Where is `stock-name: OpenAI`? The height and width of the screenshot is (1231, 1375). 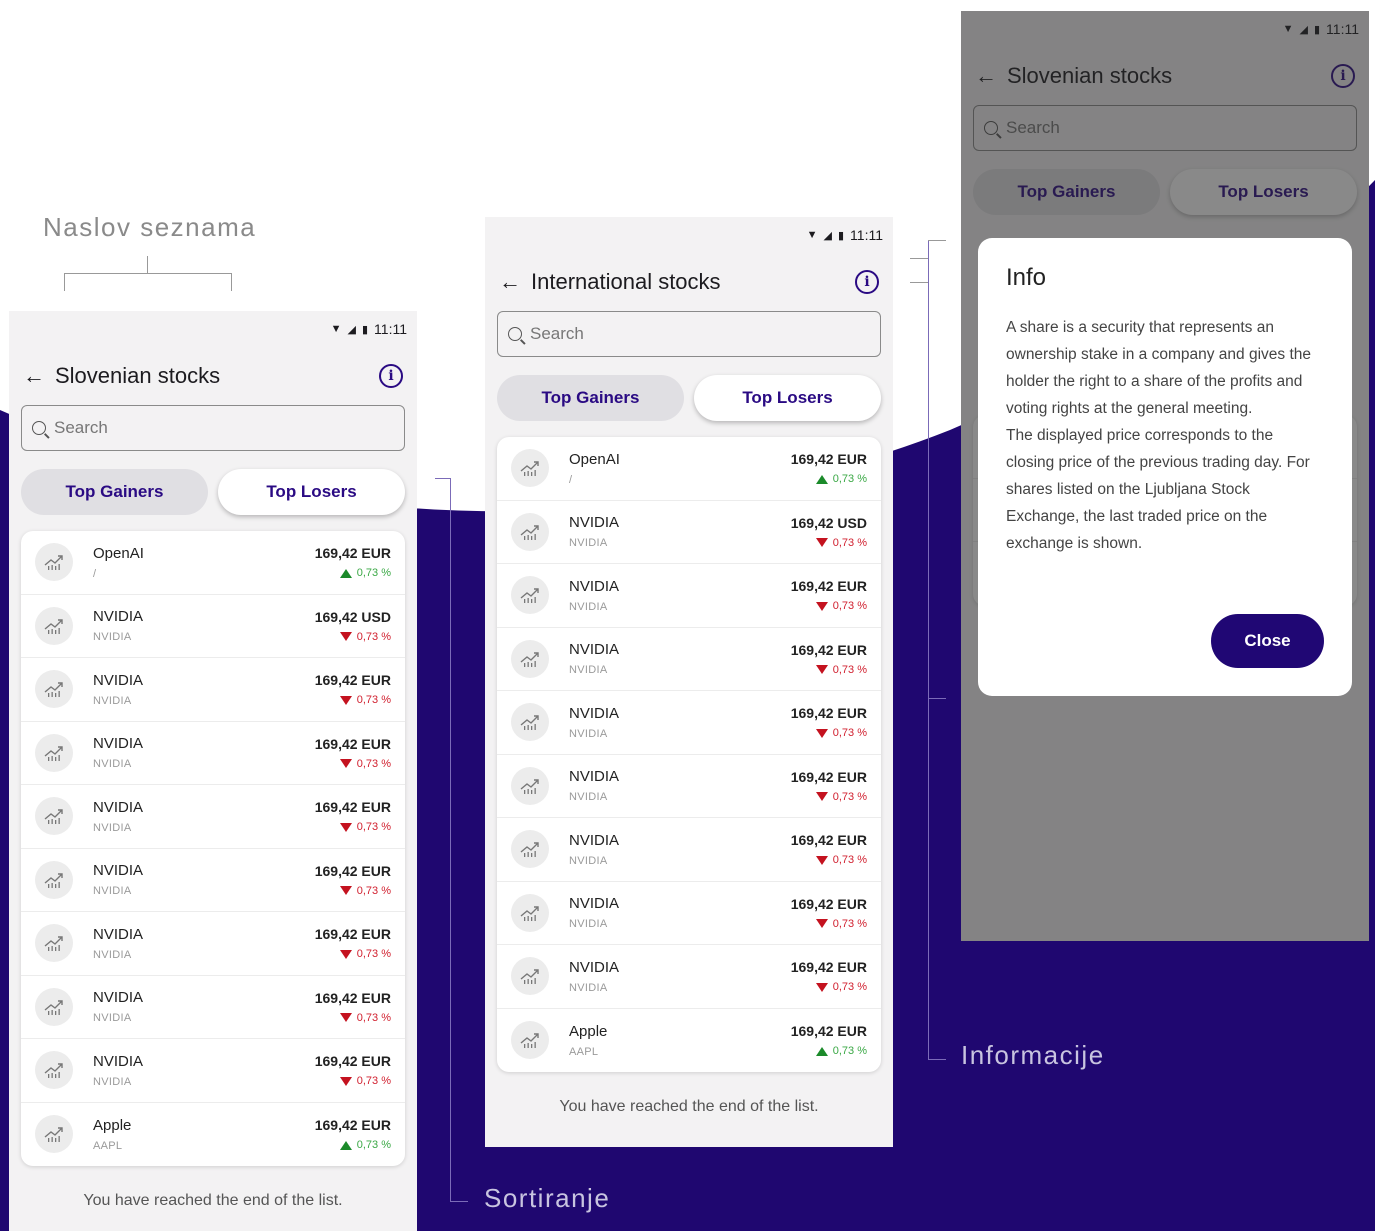 stock-name: OpenAI is located at coordinates (118, 553).